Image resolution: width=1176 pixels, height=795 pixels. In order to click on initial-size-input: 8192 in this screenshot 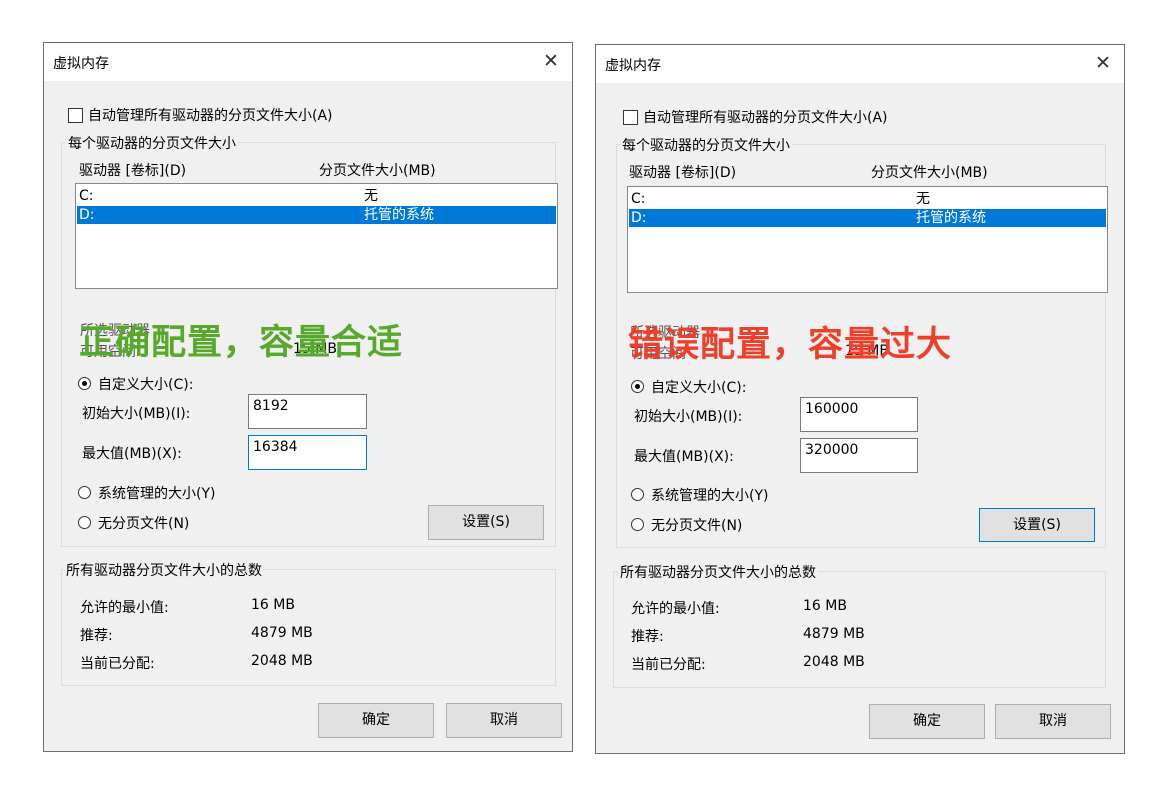, I will do `click(307, 411)`.